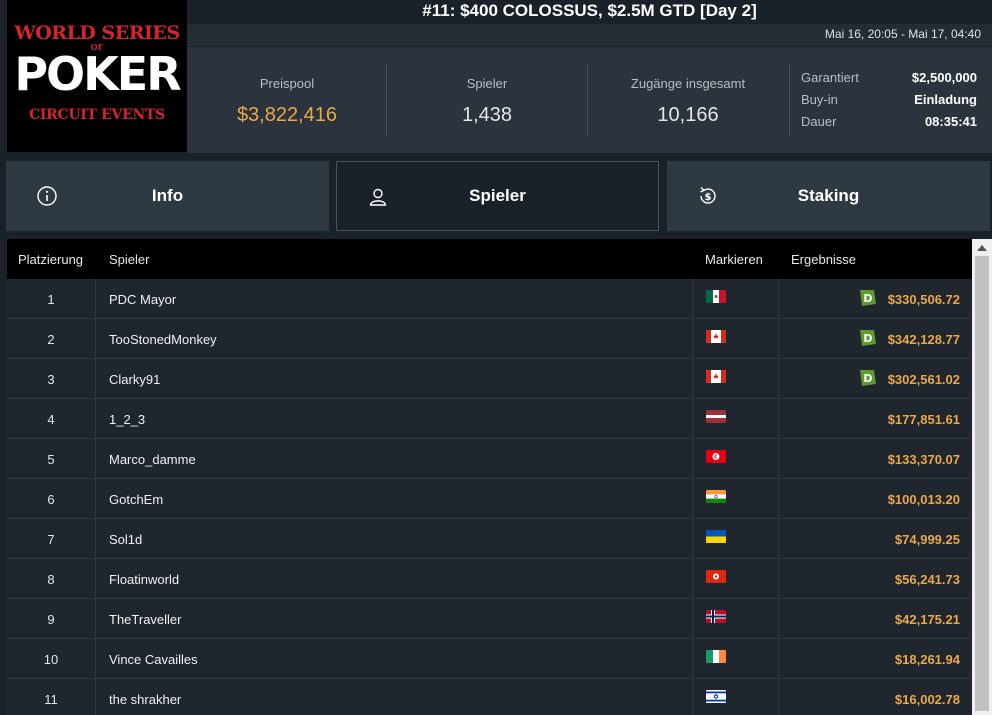 Image resolution: width=992 pixels, height=715 pixels. Describe the element at coordinates (923, 379) in the screenshot. I see `row-amount: $302,561.02` at that location.